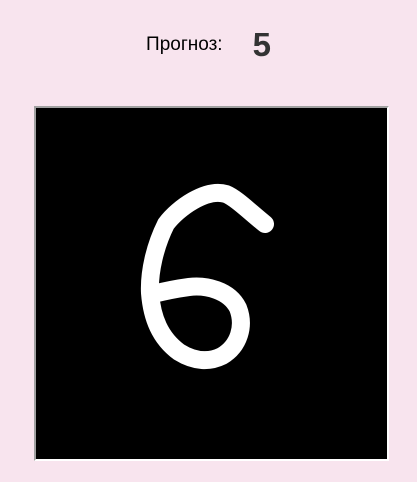 Image resolution: width=417 pixels, height=482 pixels. What do you see at coordinates (261, 44) in the screenshot?
I see `prediction-value: 5` at bounding box center [261, 44].